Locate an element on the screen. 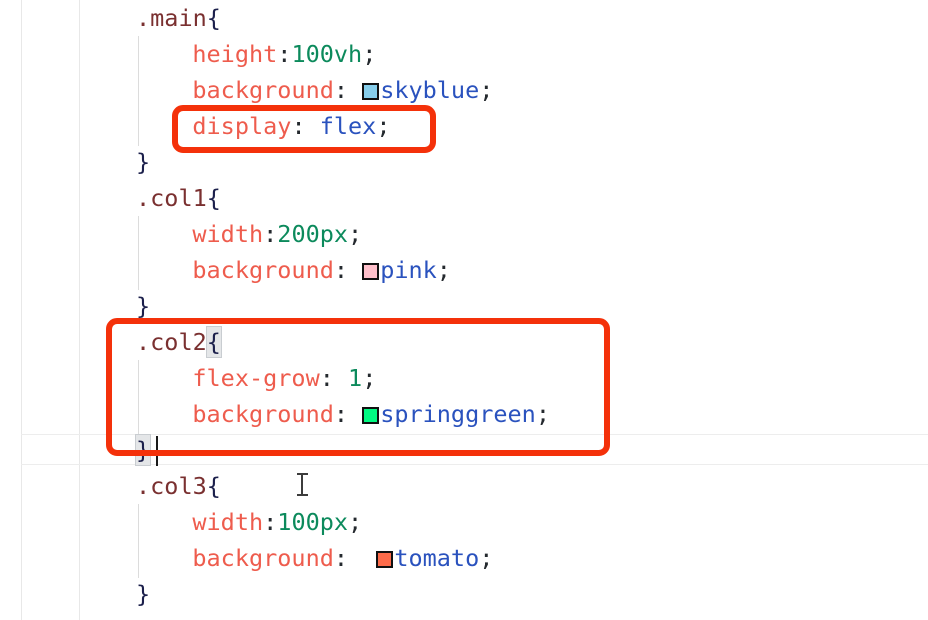 The height and width of the screenshot is (620, 928). token-prop: height is located at coordinates (235, 54).